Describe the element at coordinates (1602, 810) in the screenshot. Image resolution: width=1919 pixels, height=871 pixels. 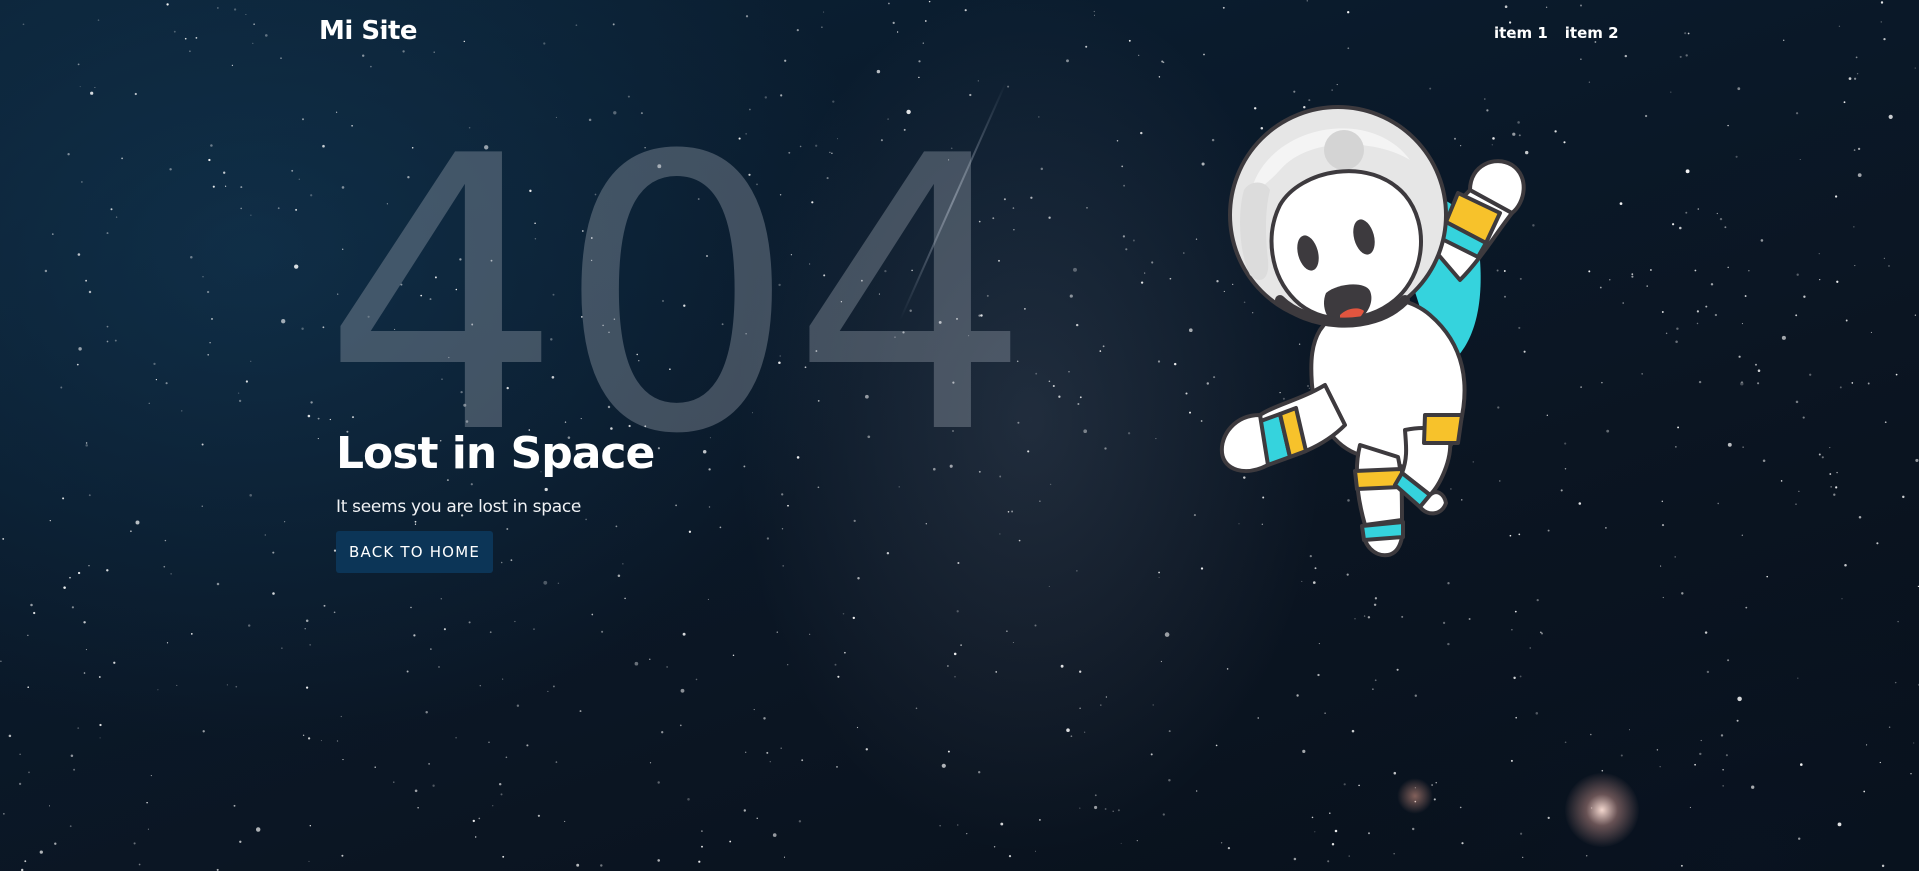
I see `bright-star-glow` at that location.